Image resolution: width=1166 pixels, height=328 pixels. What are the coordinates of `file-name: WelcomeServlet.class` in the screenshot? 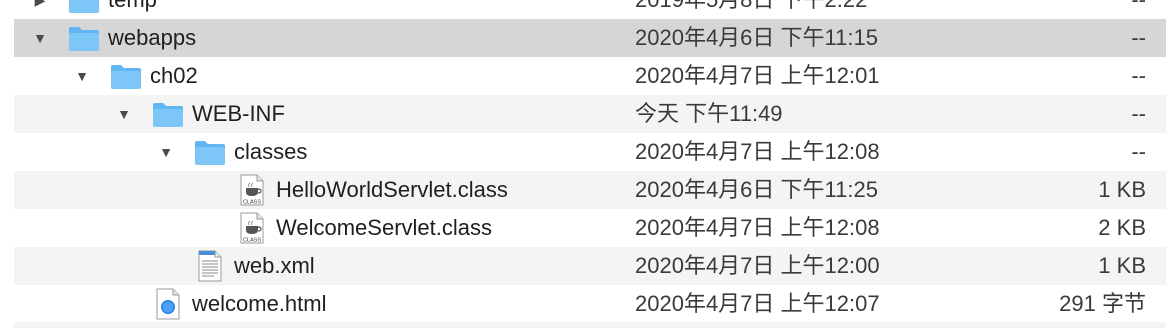 It's located at (384, 227).